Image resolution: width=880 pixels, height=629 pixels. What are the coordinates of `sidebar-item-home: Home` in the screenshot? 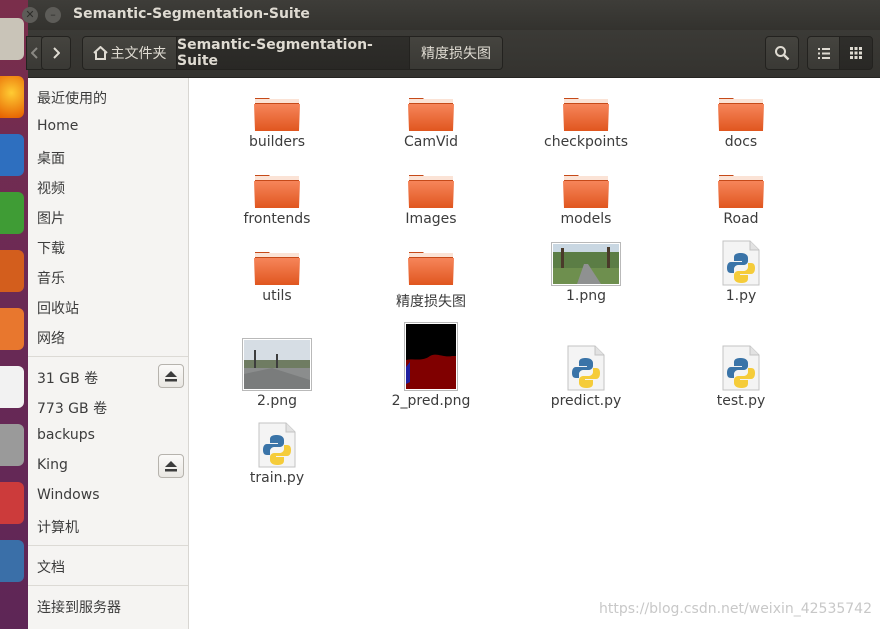 It's located at (57, 126).